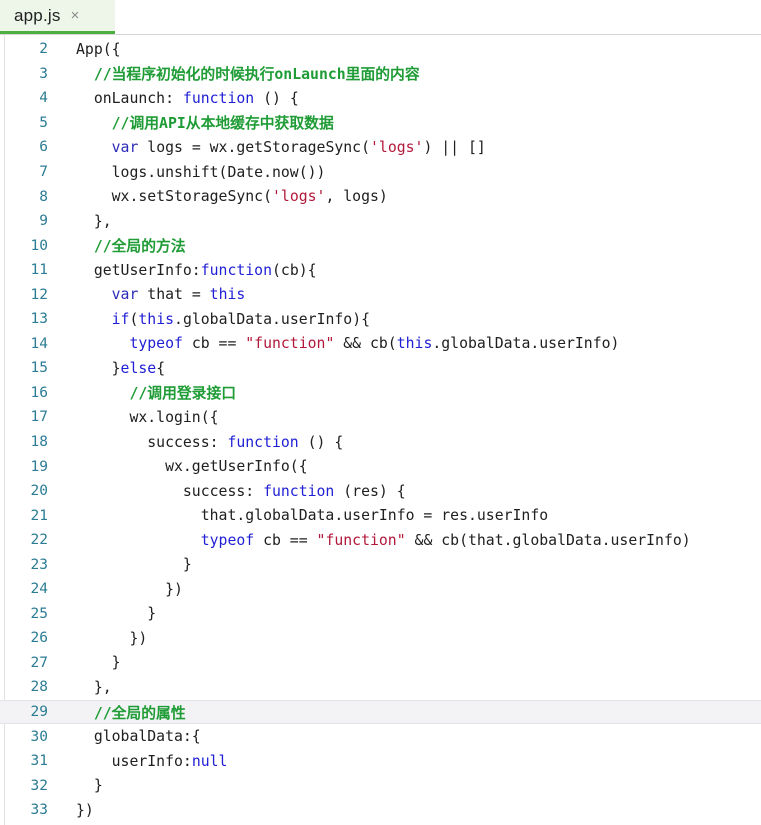  Describe the element at coordinates (254, 147) in the screenshot. I see `code-token-plain: logs = wx.getStorageSync(` at that location.